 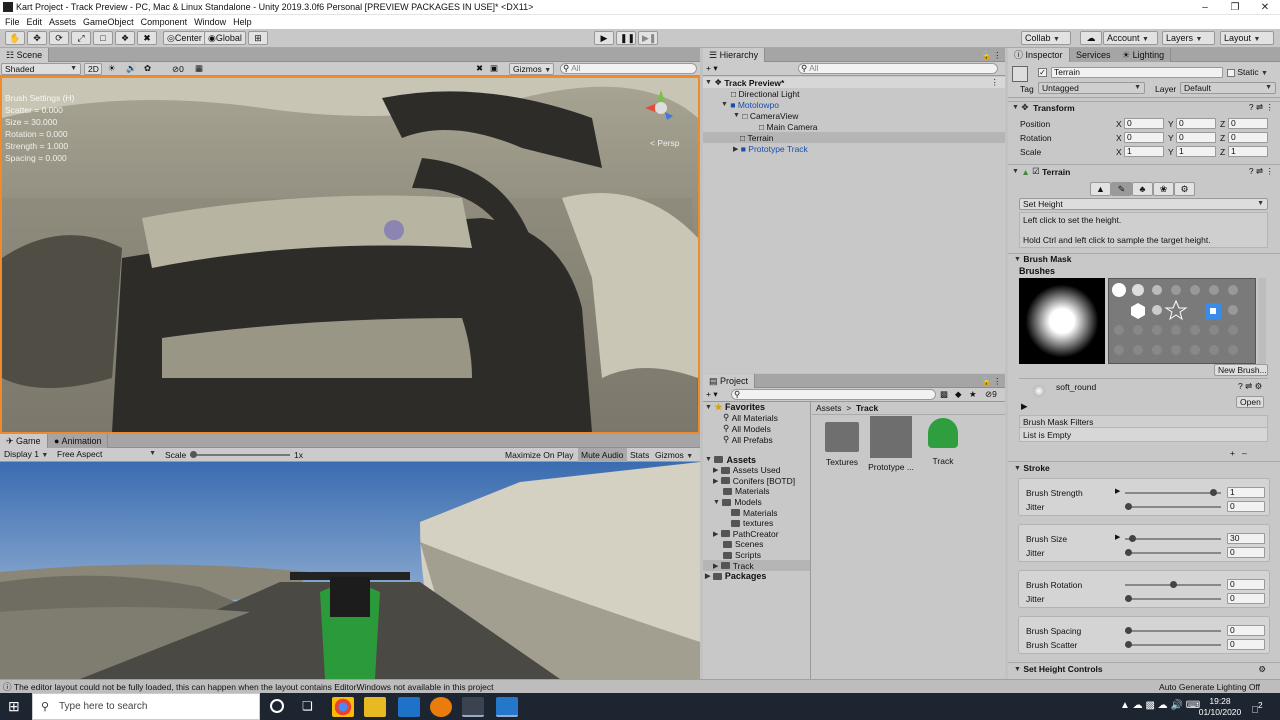 What do you see at coordinates (106, 455) in the screenshot?
I see `aspect-dropdown: Free Aspect ▼` at bounding box center [106, 455].